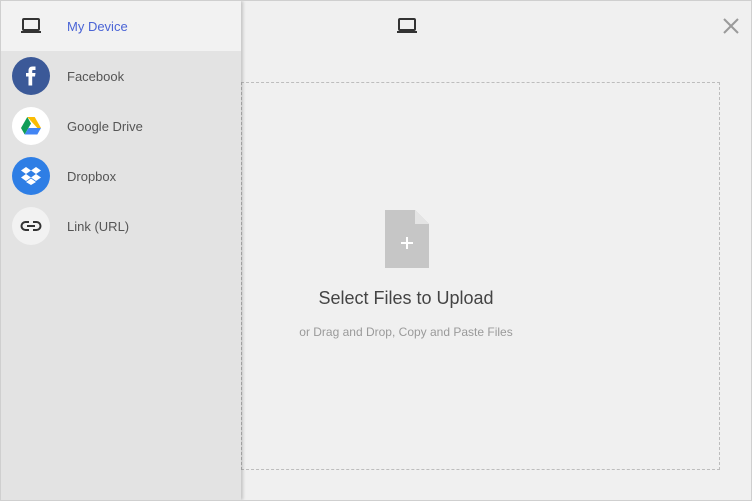 Image resolution: width=752 pixels, height=501 pixels. I want to click on source-label: Link (URL), so click(98, 226).